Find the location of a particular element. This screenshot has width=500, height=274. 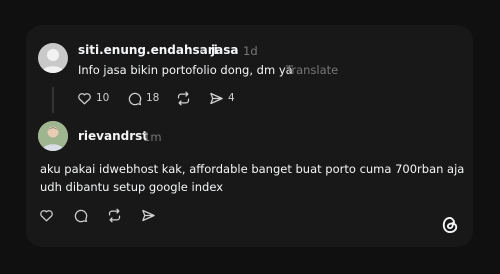

share-button: 4 is located at coordinates (222, 98).